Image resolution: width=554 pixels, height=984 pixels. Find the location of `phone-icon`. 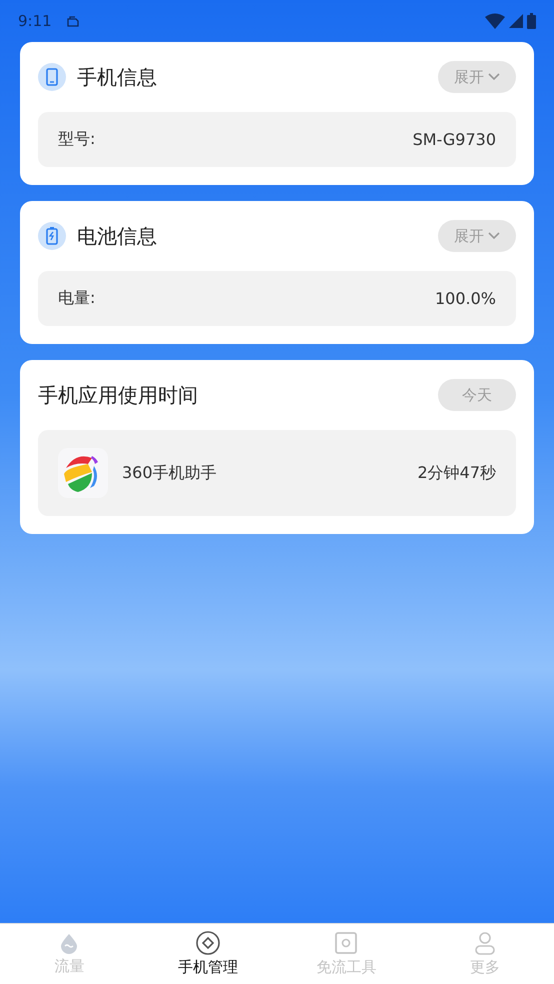

phone-icon is located at coordinates (52, 77).